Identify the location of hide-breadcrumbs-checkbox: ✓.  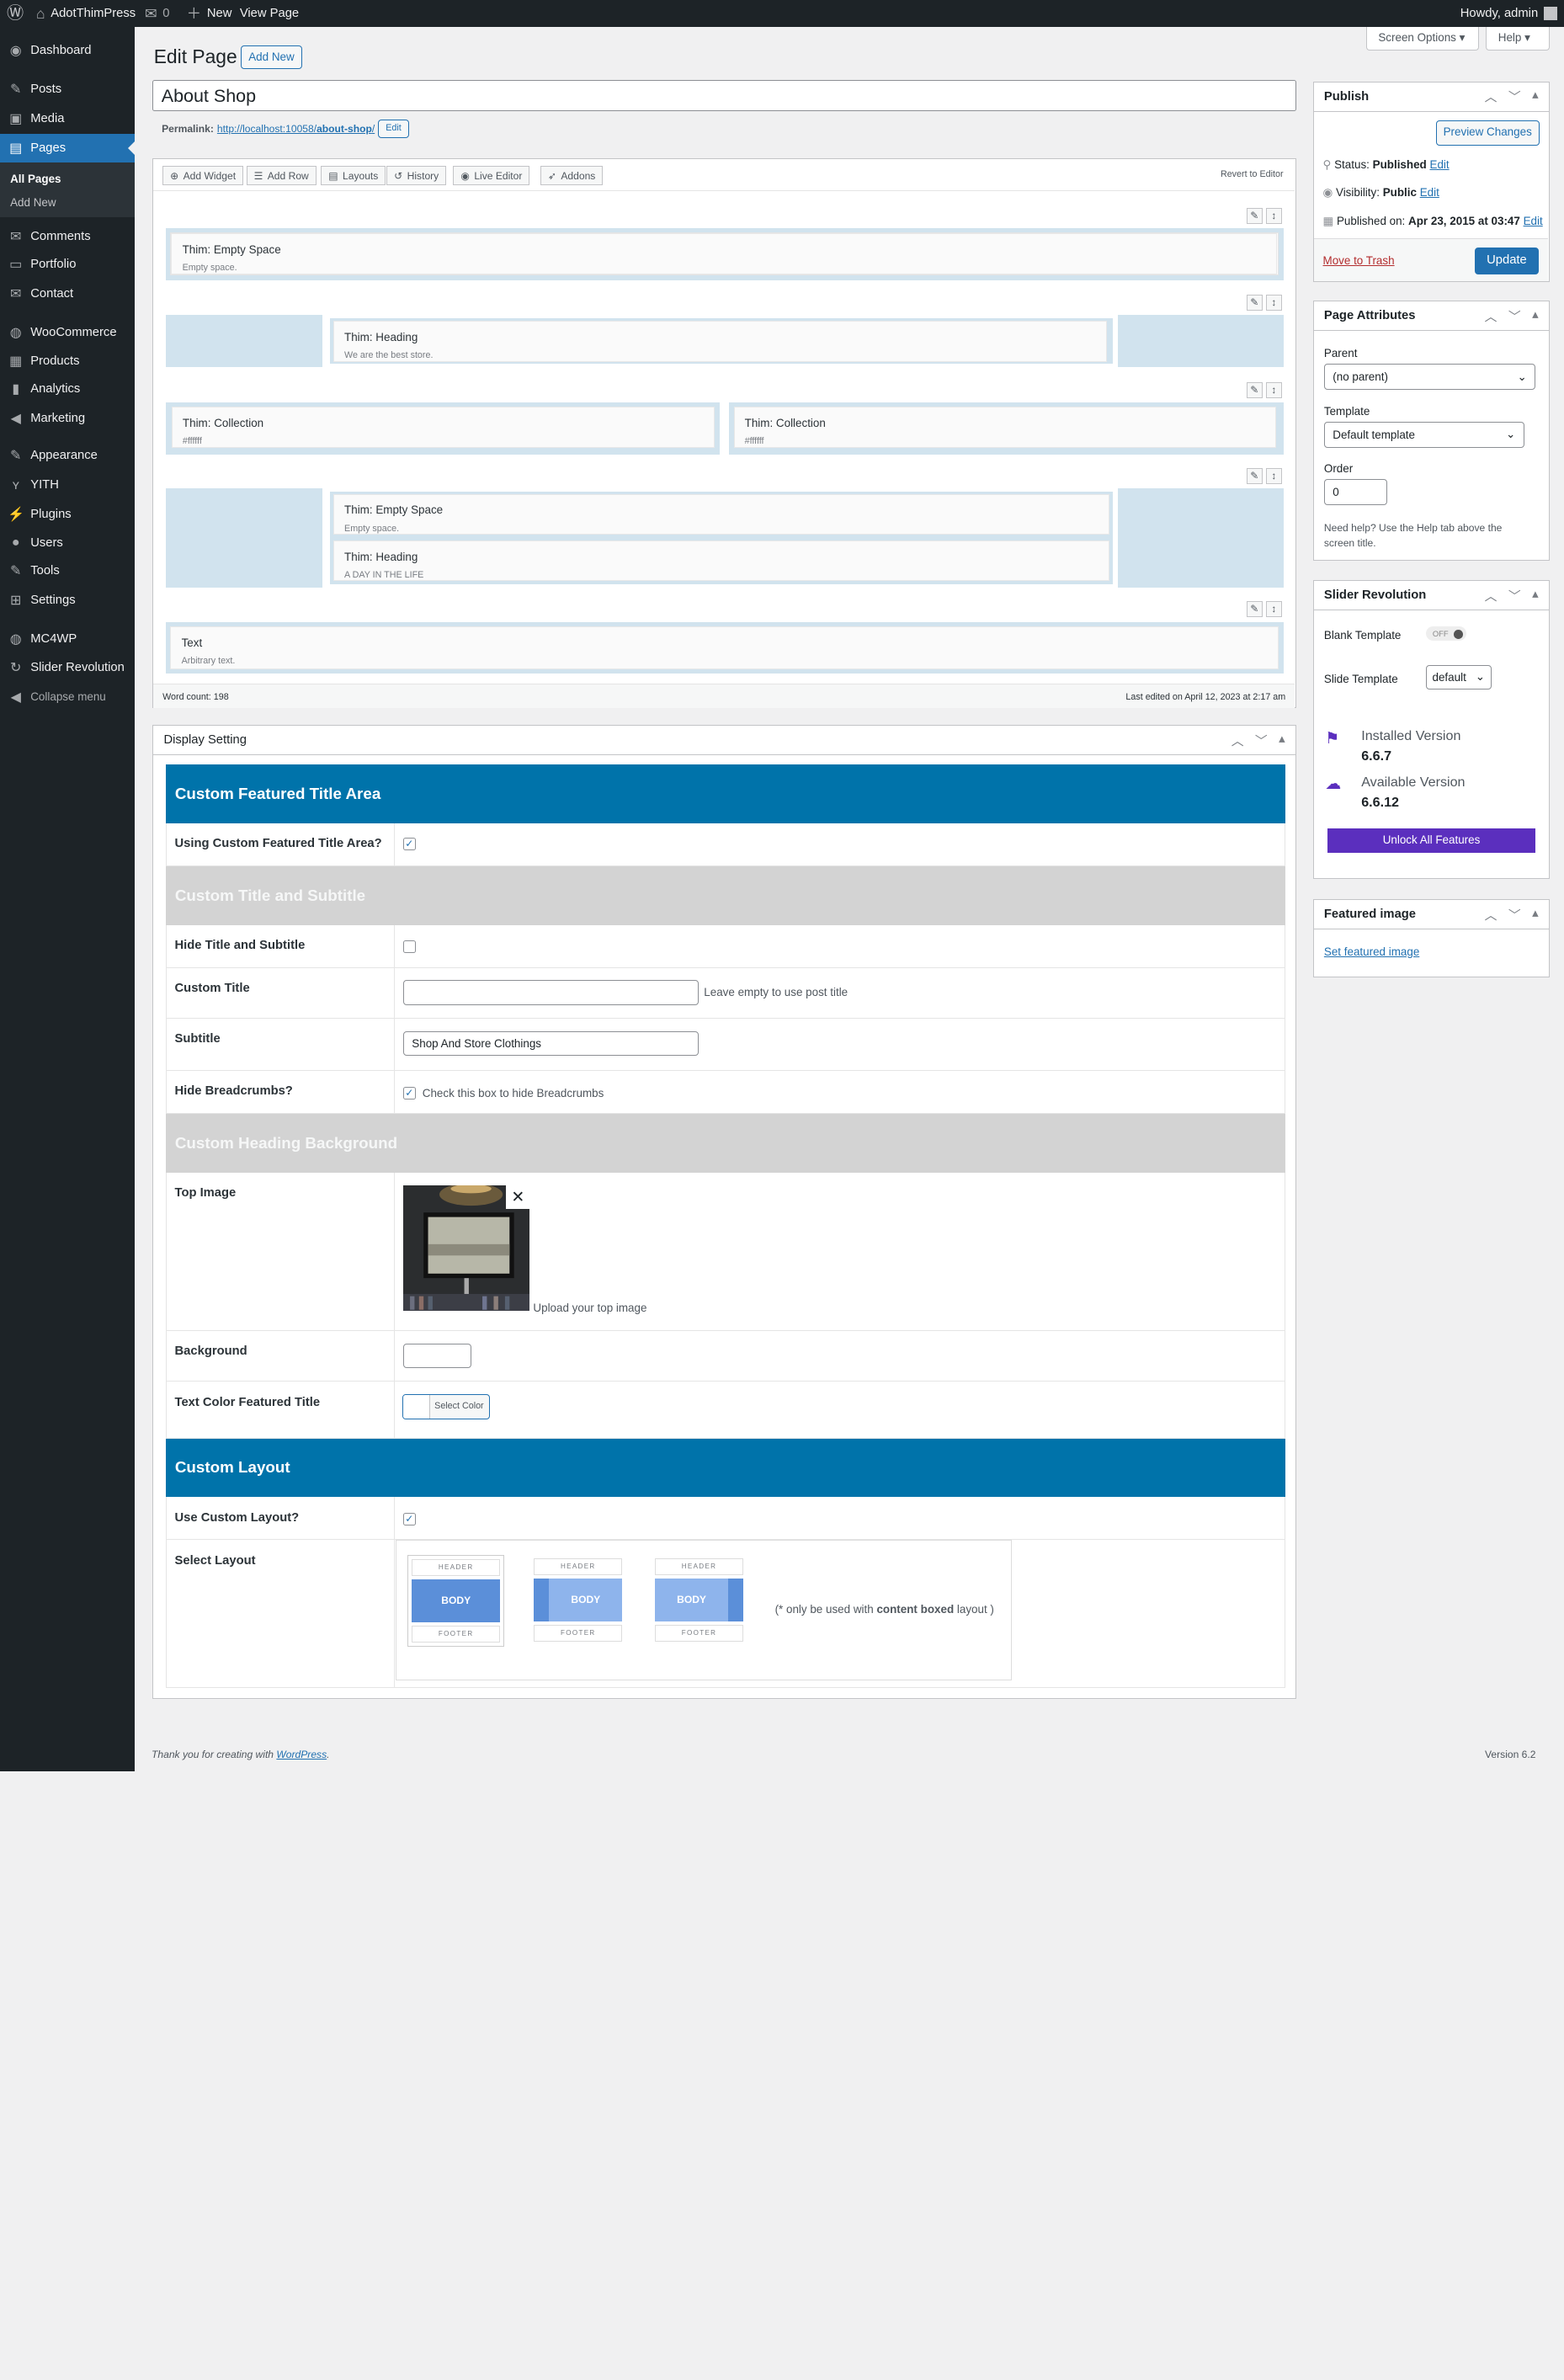
(409, 1092).